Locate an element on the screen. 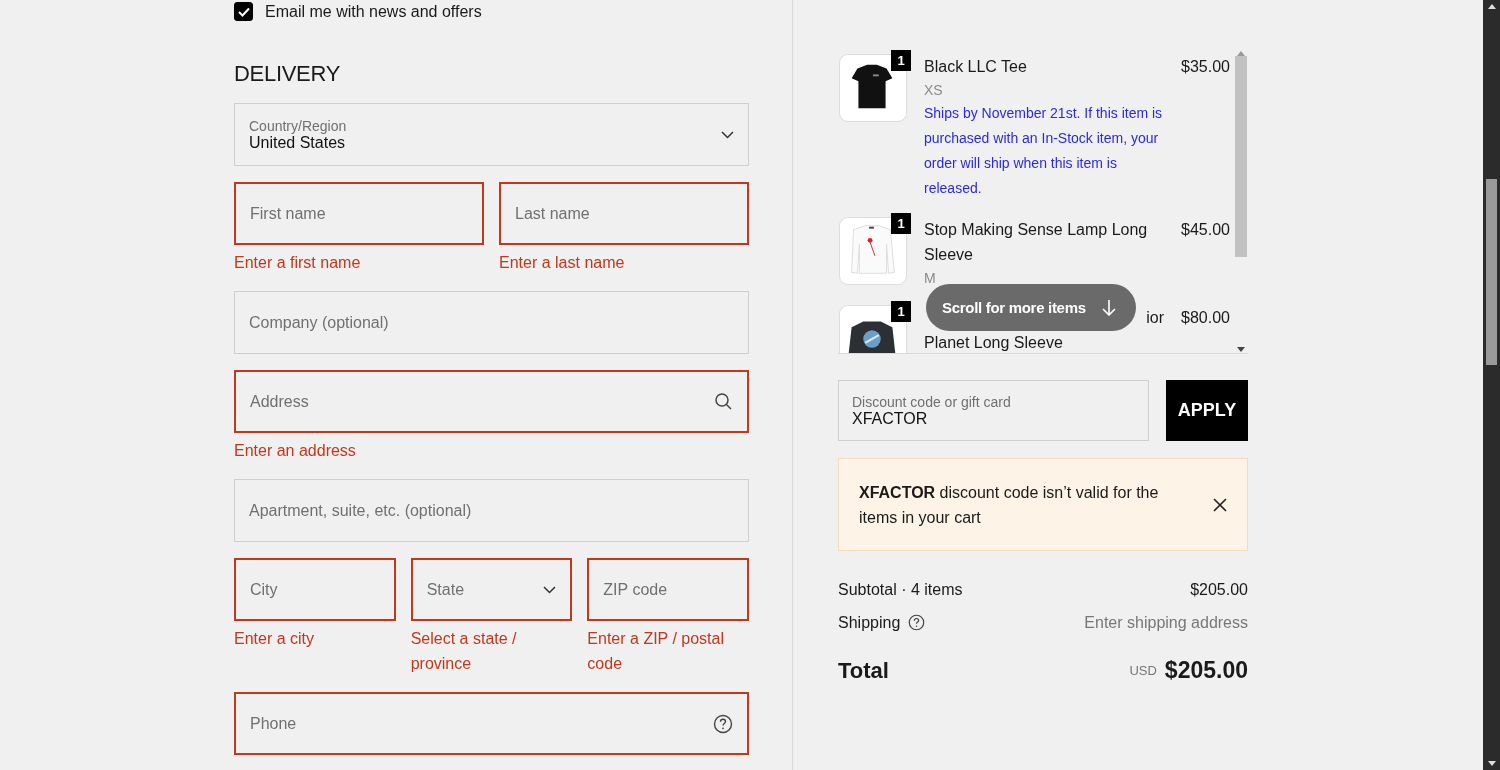 Image resolution: width=1500 pixels, height=770 pixels. close-icon is located at coordinates (1220, 504).